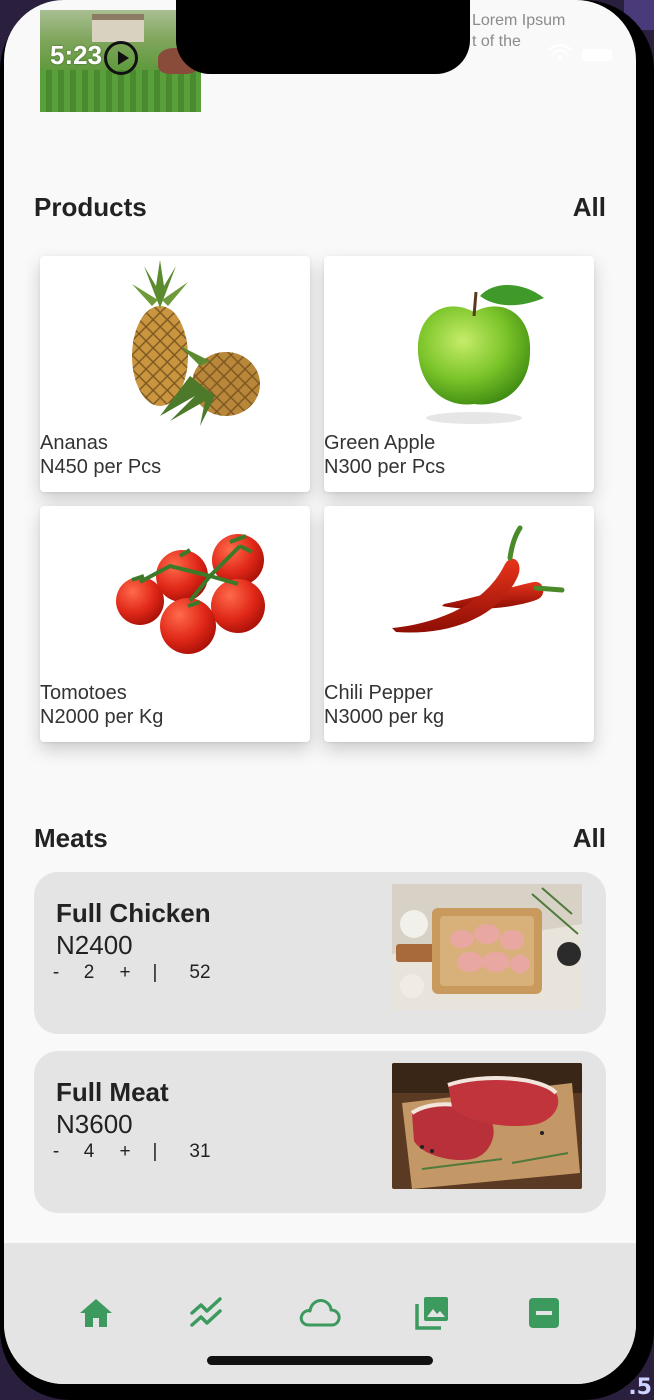  What do you see at coordinates (76, 55) in the screenshot?
I see `status-time: 5:23` at bounding box center [76, 55].